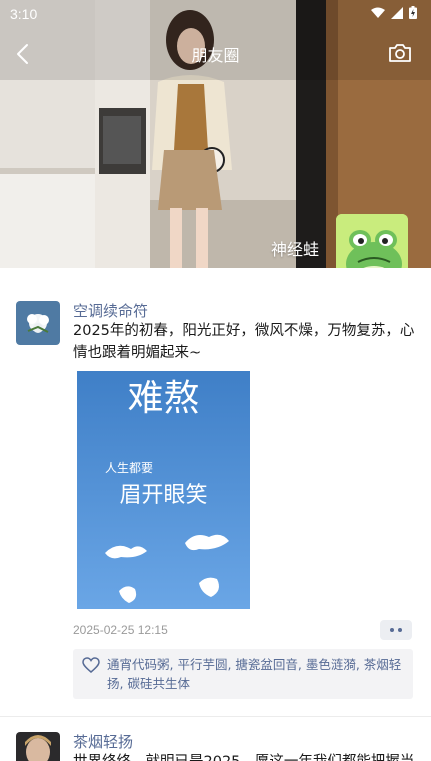 This screenshot has width=431, height=761. Describe the element at coordinates (215, 55) in the screenshot. I see `page-title: 朋友圈` at that location.